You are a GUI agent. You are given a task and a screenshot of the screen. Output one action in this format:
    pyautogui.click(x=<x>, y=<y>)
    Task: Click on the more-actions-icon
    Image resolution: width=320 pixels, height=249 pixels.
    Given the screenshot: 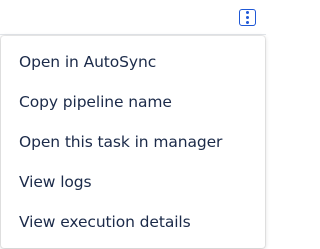 What is the action you would take?
    pyautogui.click(x=247, y=12)
    